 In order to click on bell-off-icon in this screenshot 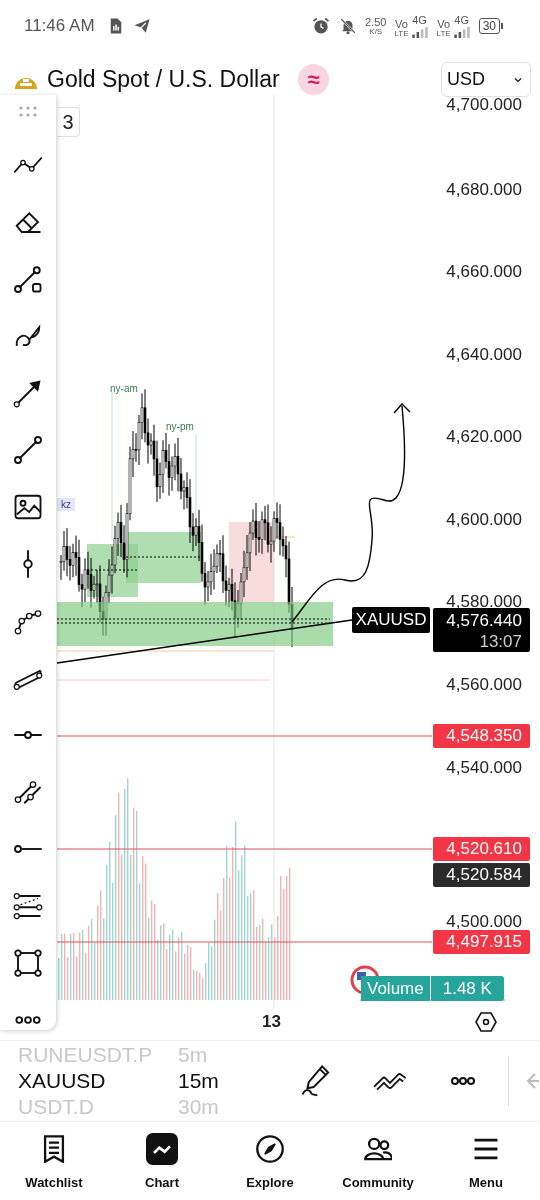, I will do `click(348, 26)`.